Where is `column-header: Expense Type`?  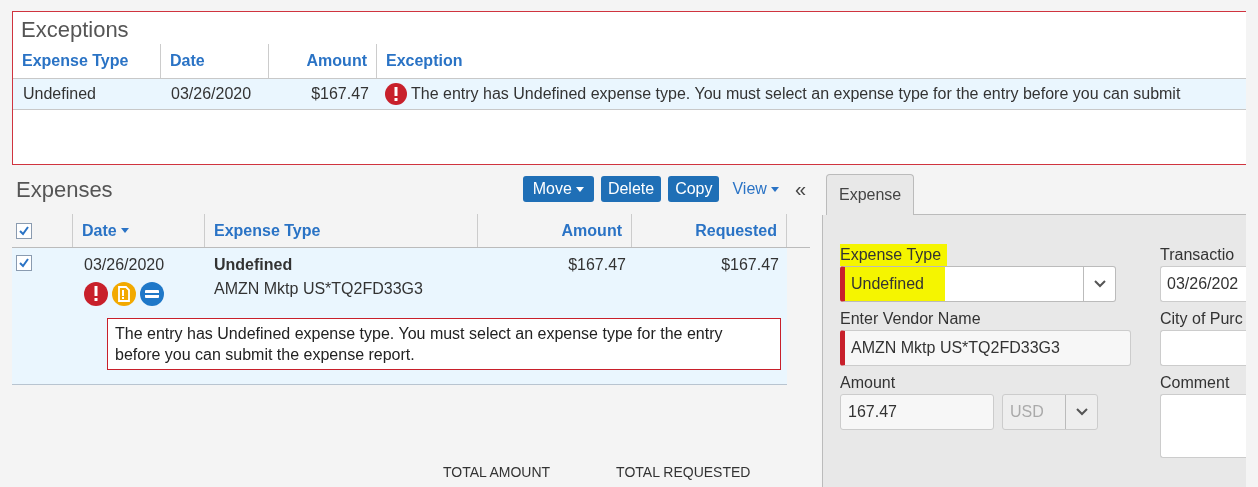
column-header: Expense Type is located at coordinates (341, 230).